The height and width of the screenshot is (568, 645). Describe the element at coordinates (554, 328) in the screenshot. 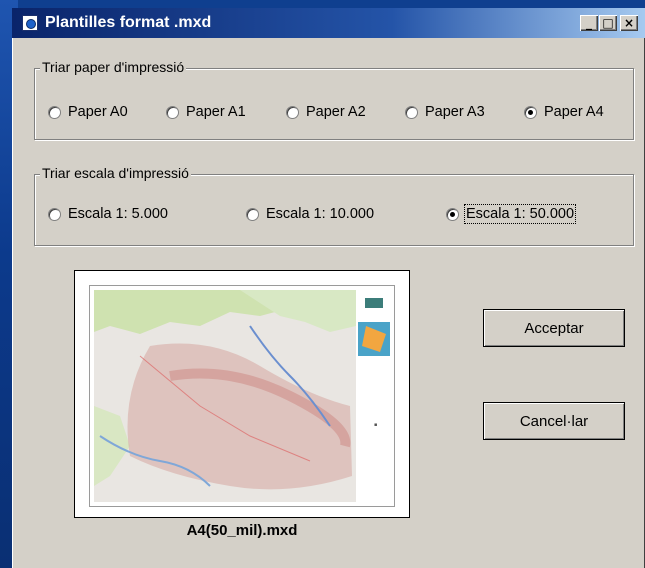

I see `accept-button: Acceptar` at that location.